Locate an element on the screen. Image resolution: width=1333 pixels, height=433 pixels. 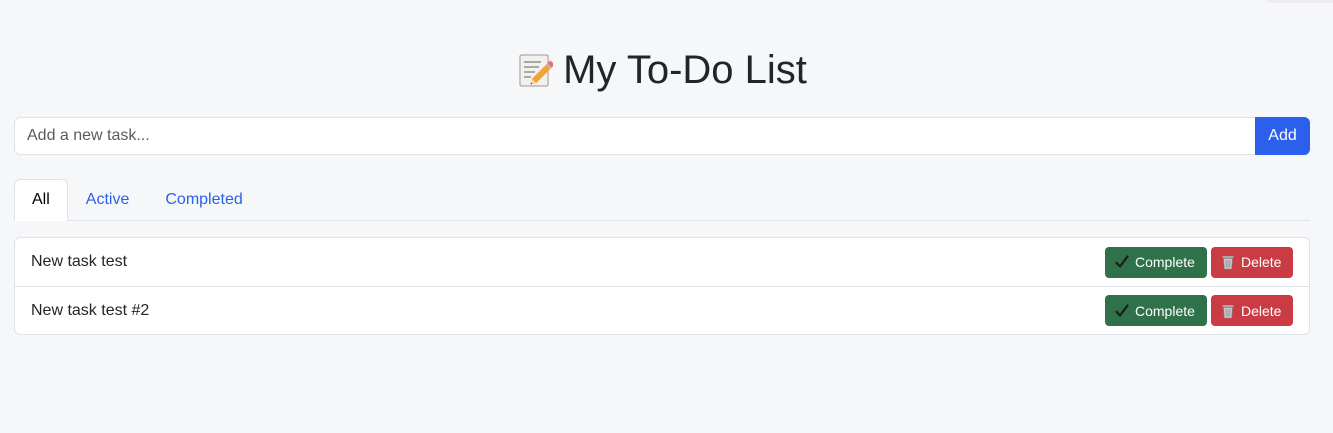
new-task-input is located at coordinates (634, 136).